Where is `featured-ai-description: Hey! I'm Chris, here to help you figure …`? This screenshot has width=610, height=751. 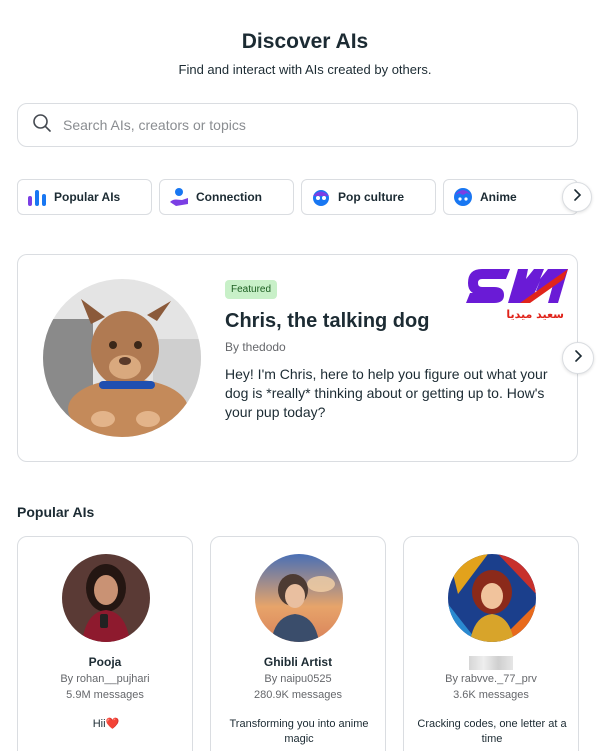
featured-ai-description: Hey! I'm Chris, here to help you figure … is located at coordinates (386, 393).